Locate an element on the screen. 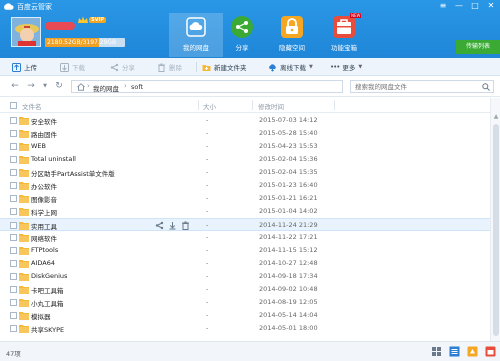  download-icon is located at coordinates (172, 225).